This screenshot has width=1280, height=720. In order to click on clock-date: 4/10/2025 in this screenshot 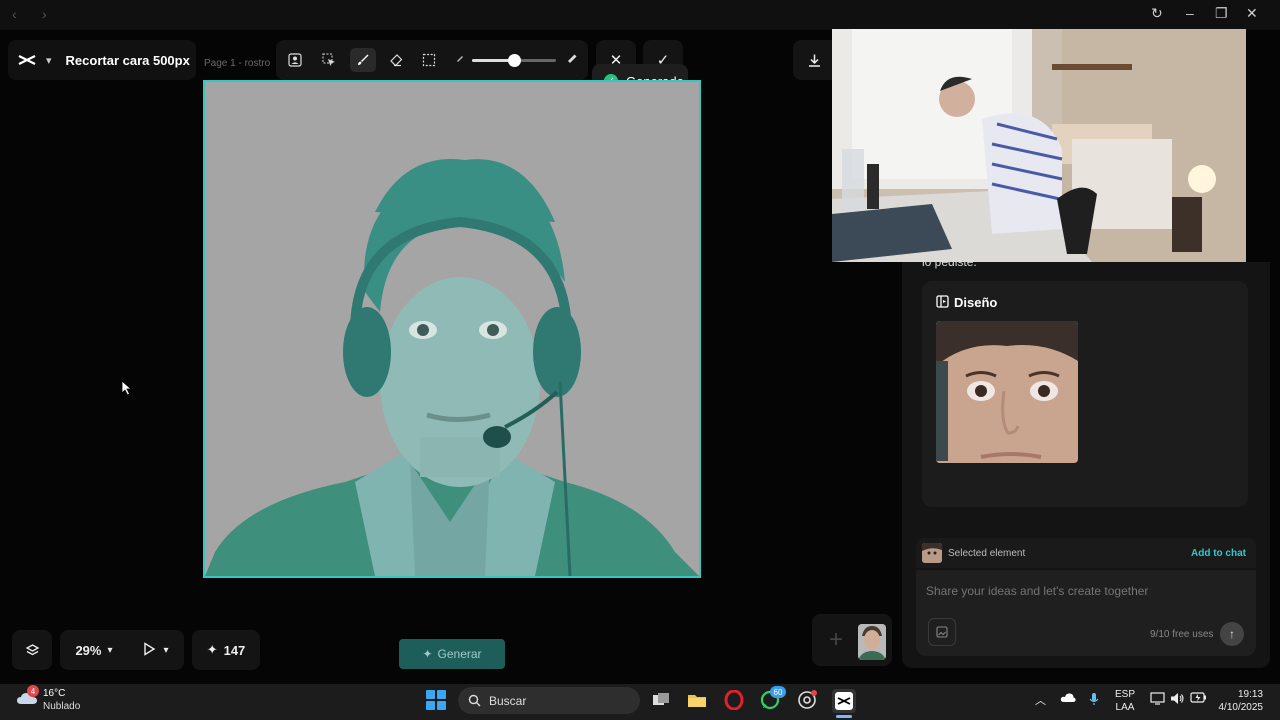, I will do `click(1241, 707)`.